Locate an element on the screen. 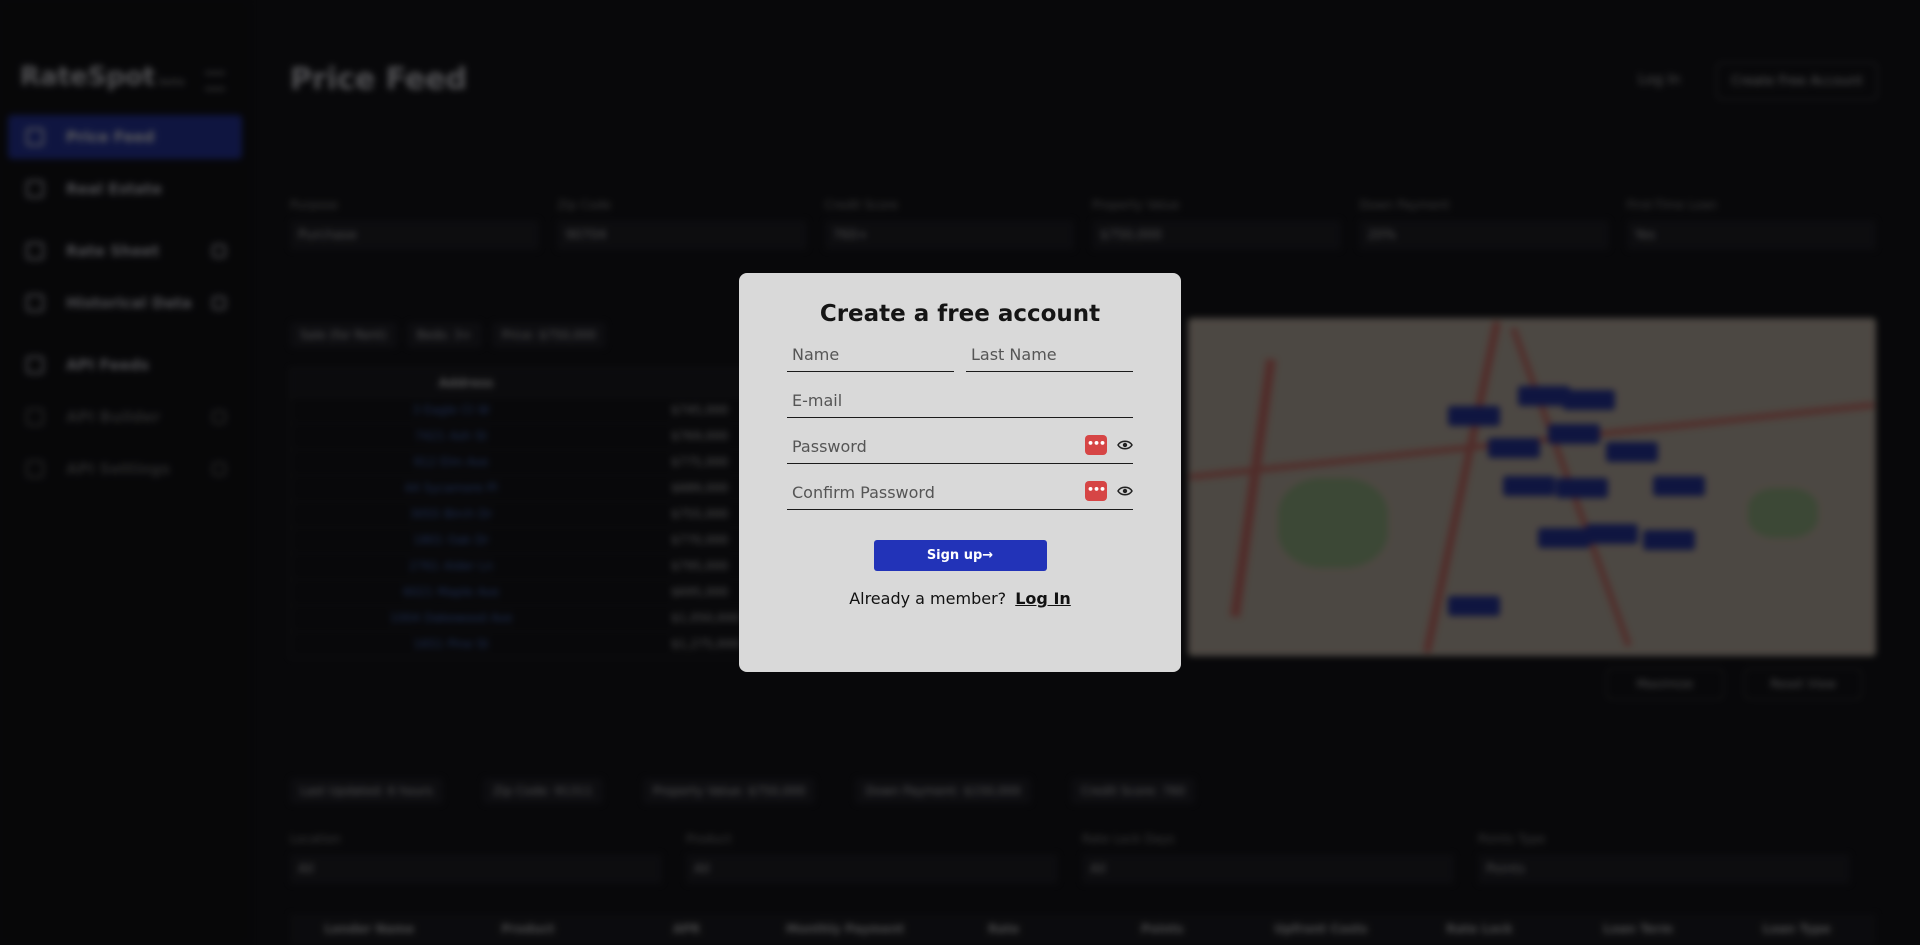 The image size is (1920, 945). confirm-password-field: ••• is located at coordinates (960, 492).